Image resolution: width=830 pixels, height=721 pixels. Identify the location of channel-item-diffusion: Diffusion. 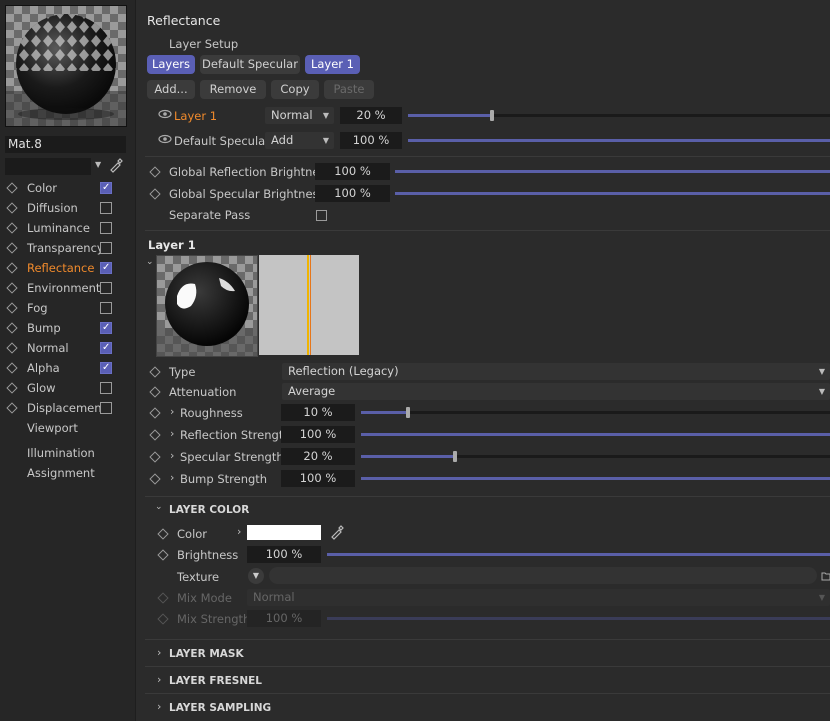
(67, 208).